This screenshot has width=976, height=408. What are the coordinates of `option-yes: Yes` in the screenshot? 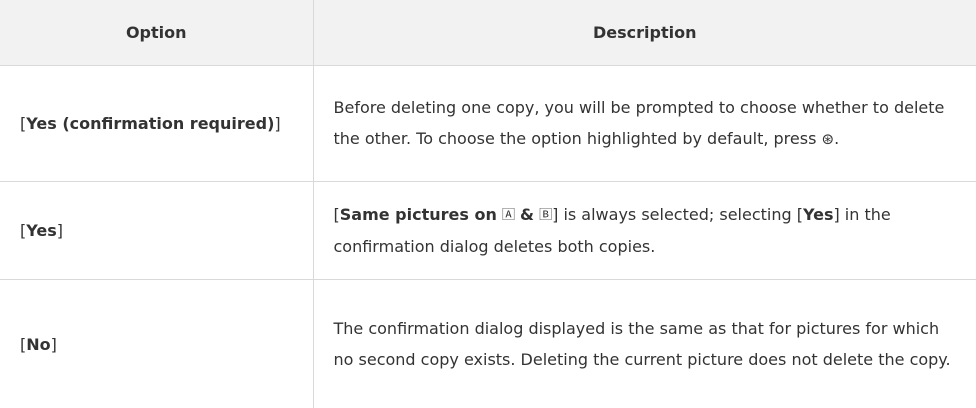 It's located at (41, 230).